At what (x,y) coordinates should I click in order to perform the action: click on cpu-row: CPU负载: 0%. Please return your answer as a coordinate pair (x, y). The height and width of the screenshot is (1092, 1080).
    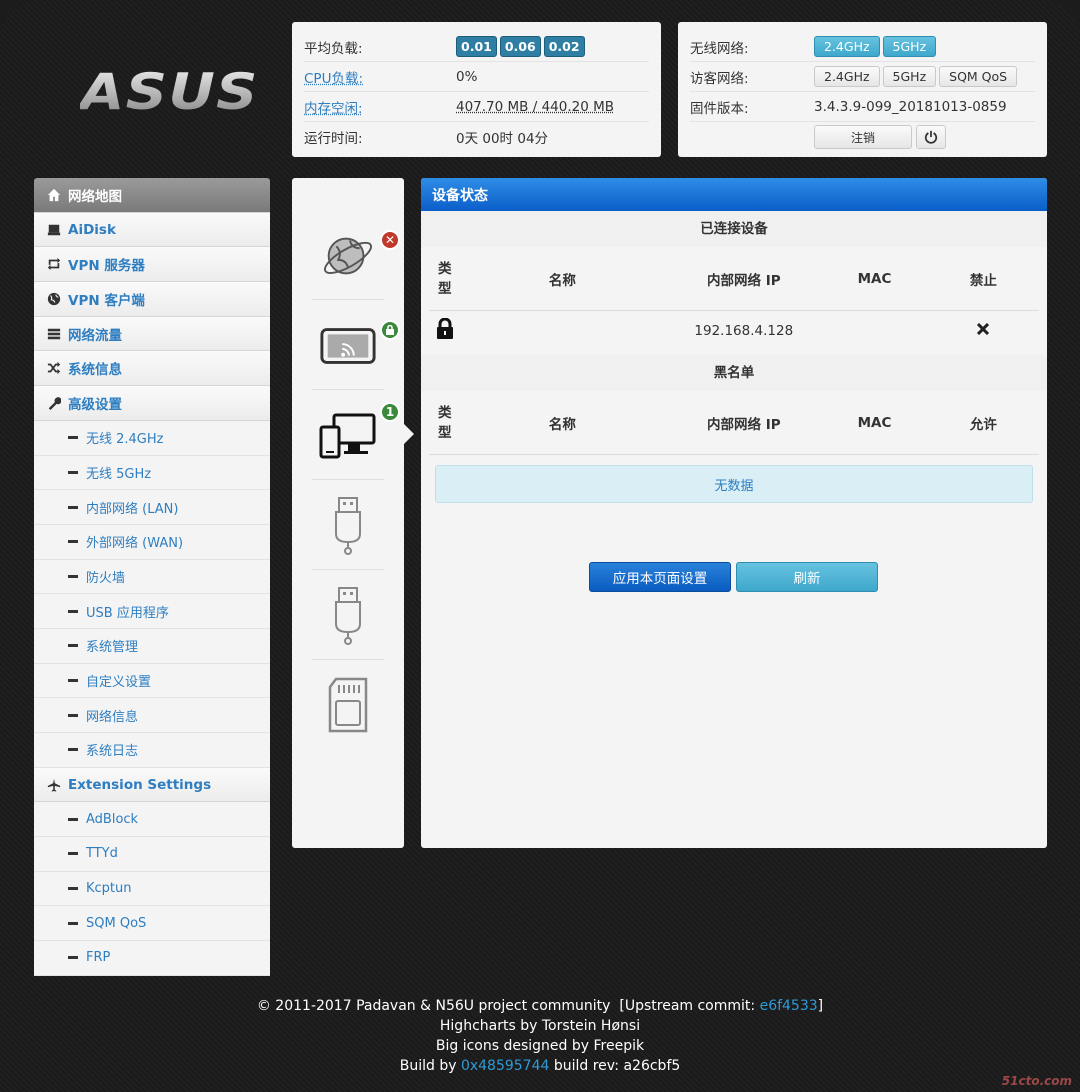
    Looking at the image, I should click on (476, 77).